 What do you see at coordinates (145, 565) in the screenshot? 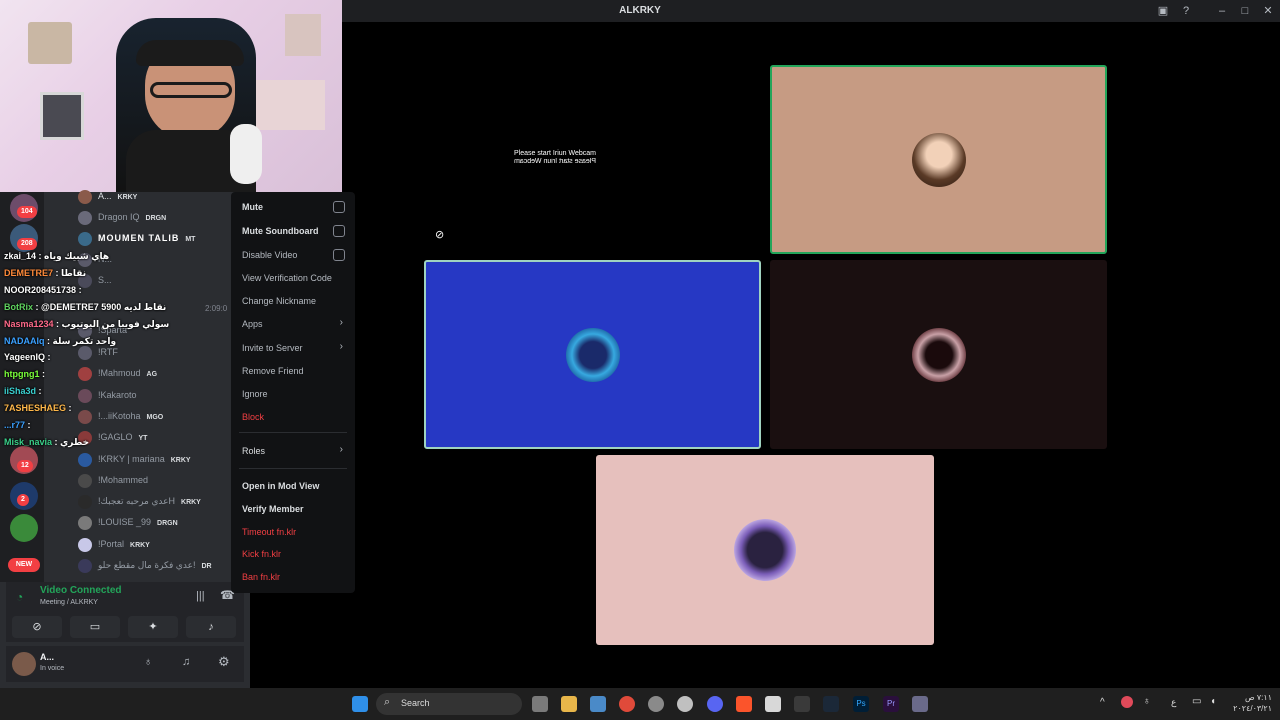
I see `voice-member: عدي فكرة مال مقطع حلو! DR` at bounding box center [145, 565].